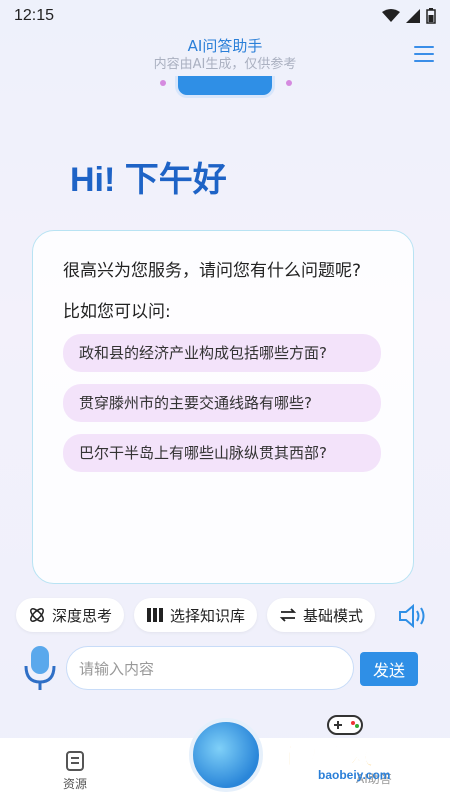 The width and height of the screenshot is (450, 800). What do you see at coordinates (222, 403) in the screenshot?
I see `suggestion-item: 贯穿滕州市的主要交通线路有哪些?` at bounding box center [222, 403].